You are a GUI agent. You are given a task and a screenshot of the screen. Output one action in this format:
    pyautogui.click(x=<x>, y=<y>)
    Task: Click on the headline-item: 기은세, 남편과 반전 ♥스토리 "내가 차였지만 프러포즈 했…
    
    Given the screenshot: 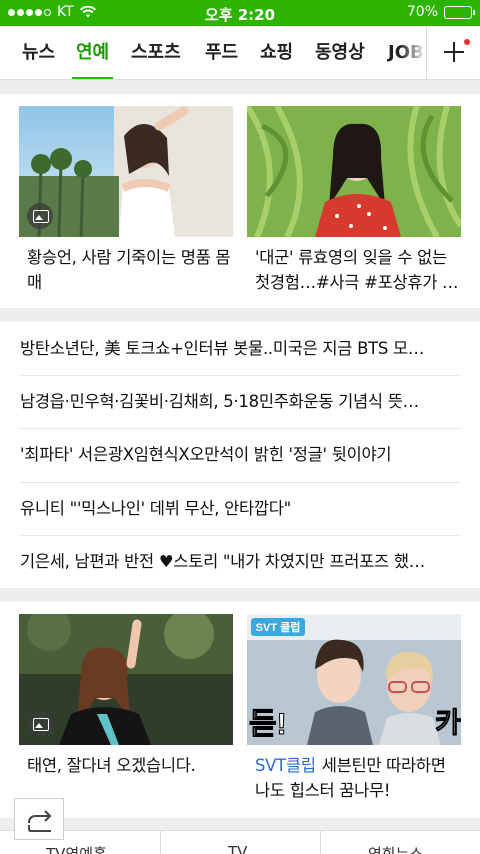 What is the action you would take?
    pyautogui.click(x=240, y=562)
    